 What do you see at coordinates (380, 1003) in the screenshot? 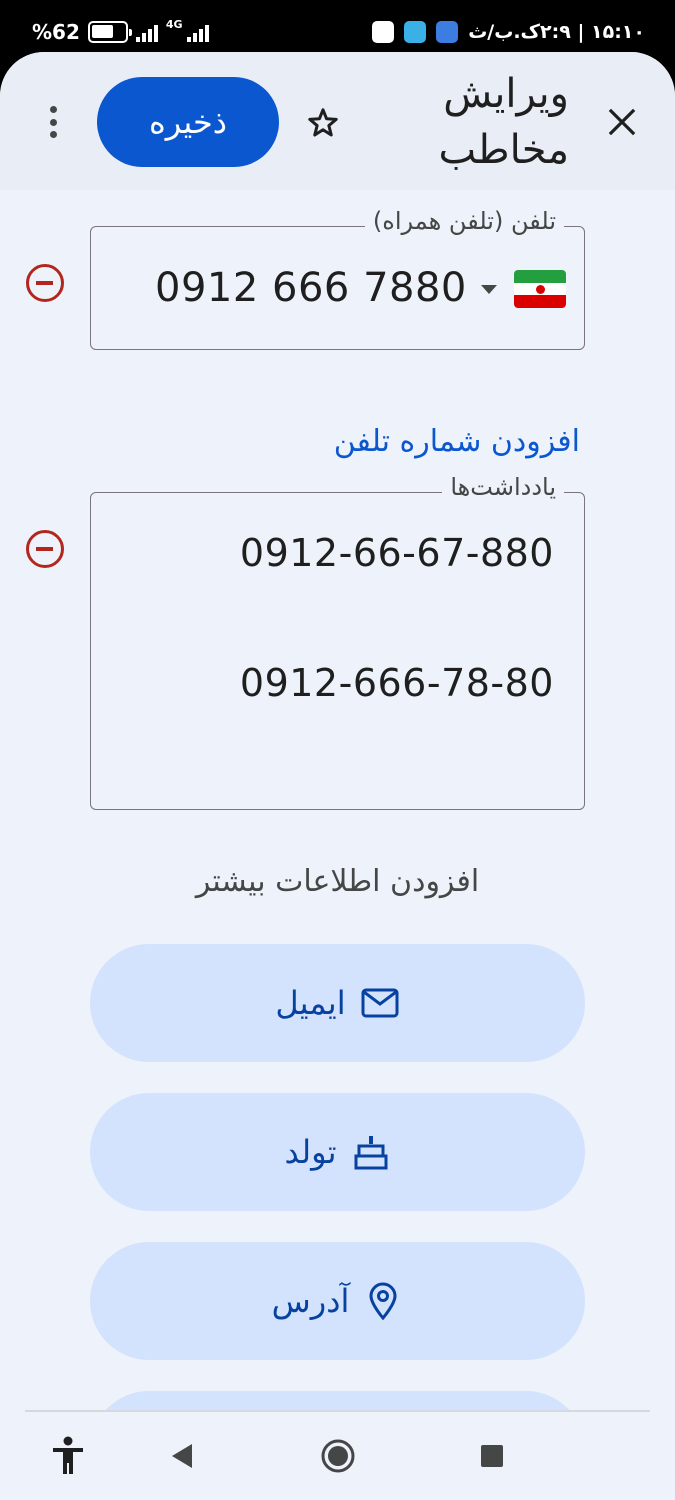
I see `mail-icon` at bounding box center [380, 1003].